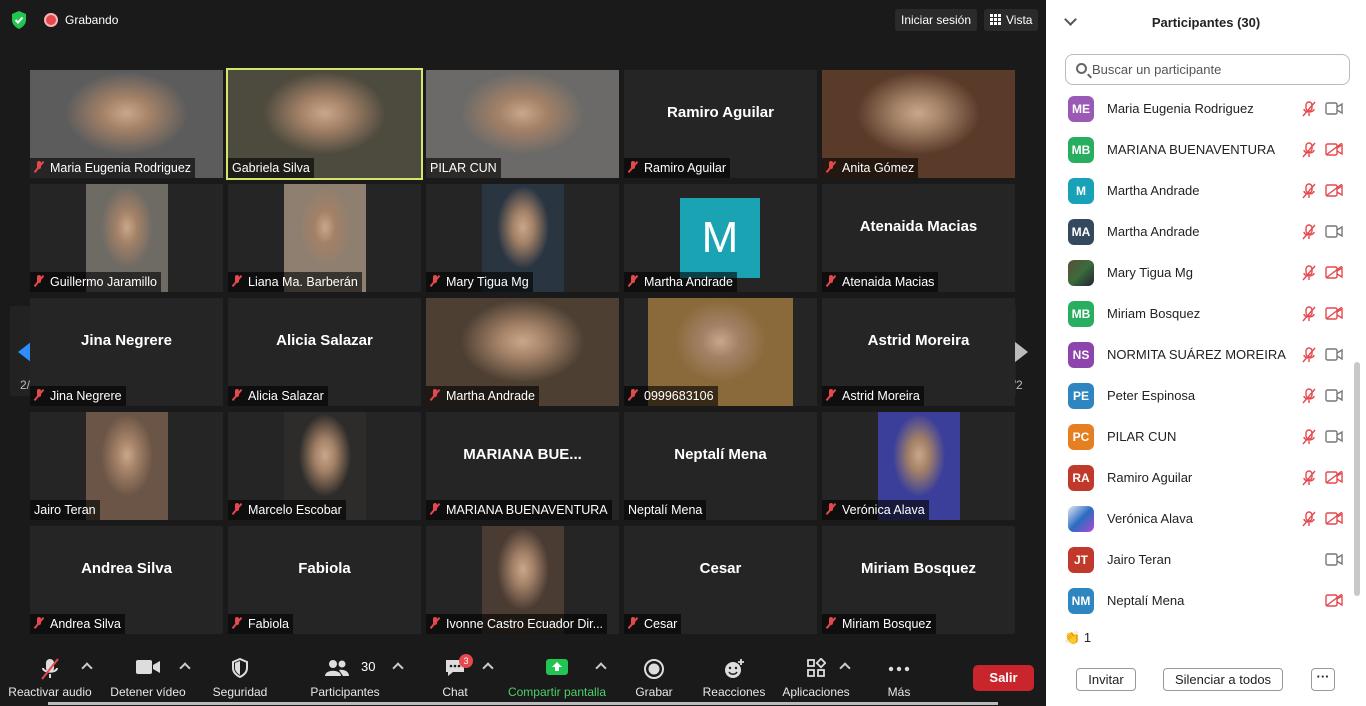 The width and height of the screenshot is (1366, 706). I want to click on video-tile: Guillermo Jaramillo, so click(126, 238).